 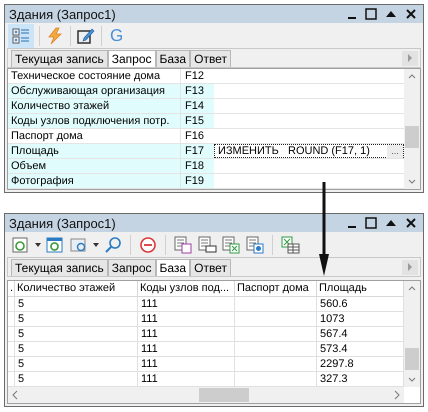 I want to click on spreadsheet-icon, so click(x=231, y=245).